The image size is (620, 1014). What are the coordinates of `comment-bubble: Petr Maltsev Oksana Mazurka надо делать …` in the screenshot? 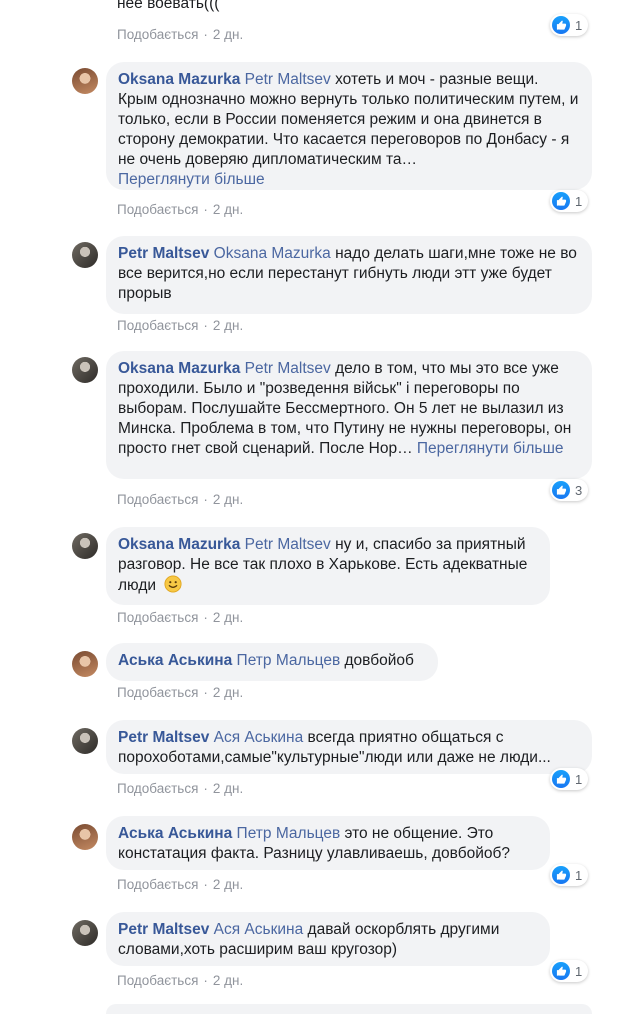 It's located at (349, 275).